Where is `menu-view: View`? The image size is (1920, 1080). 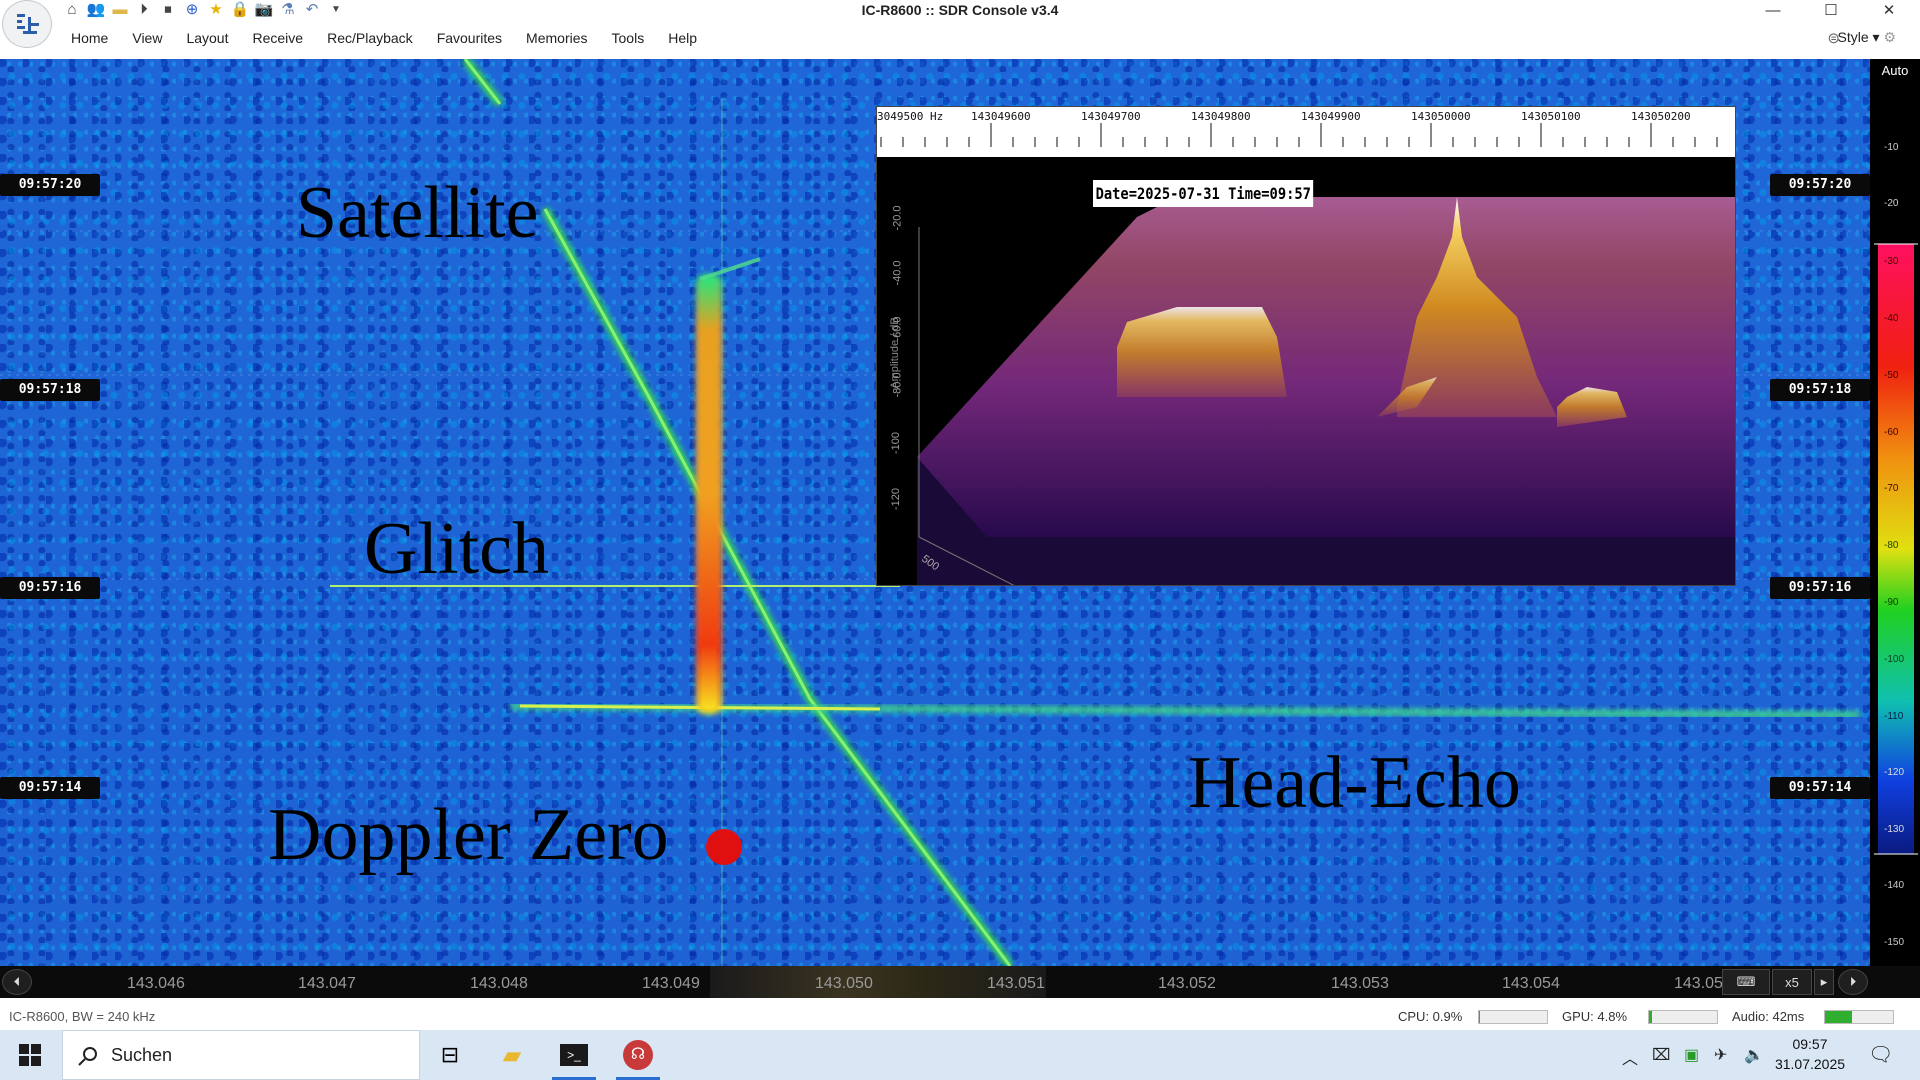
menu-view: View is located at coordinates (148, 38).